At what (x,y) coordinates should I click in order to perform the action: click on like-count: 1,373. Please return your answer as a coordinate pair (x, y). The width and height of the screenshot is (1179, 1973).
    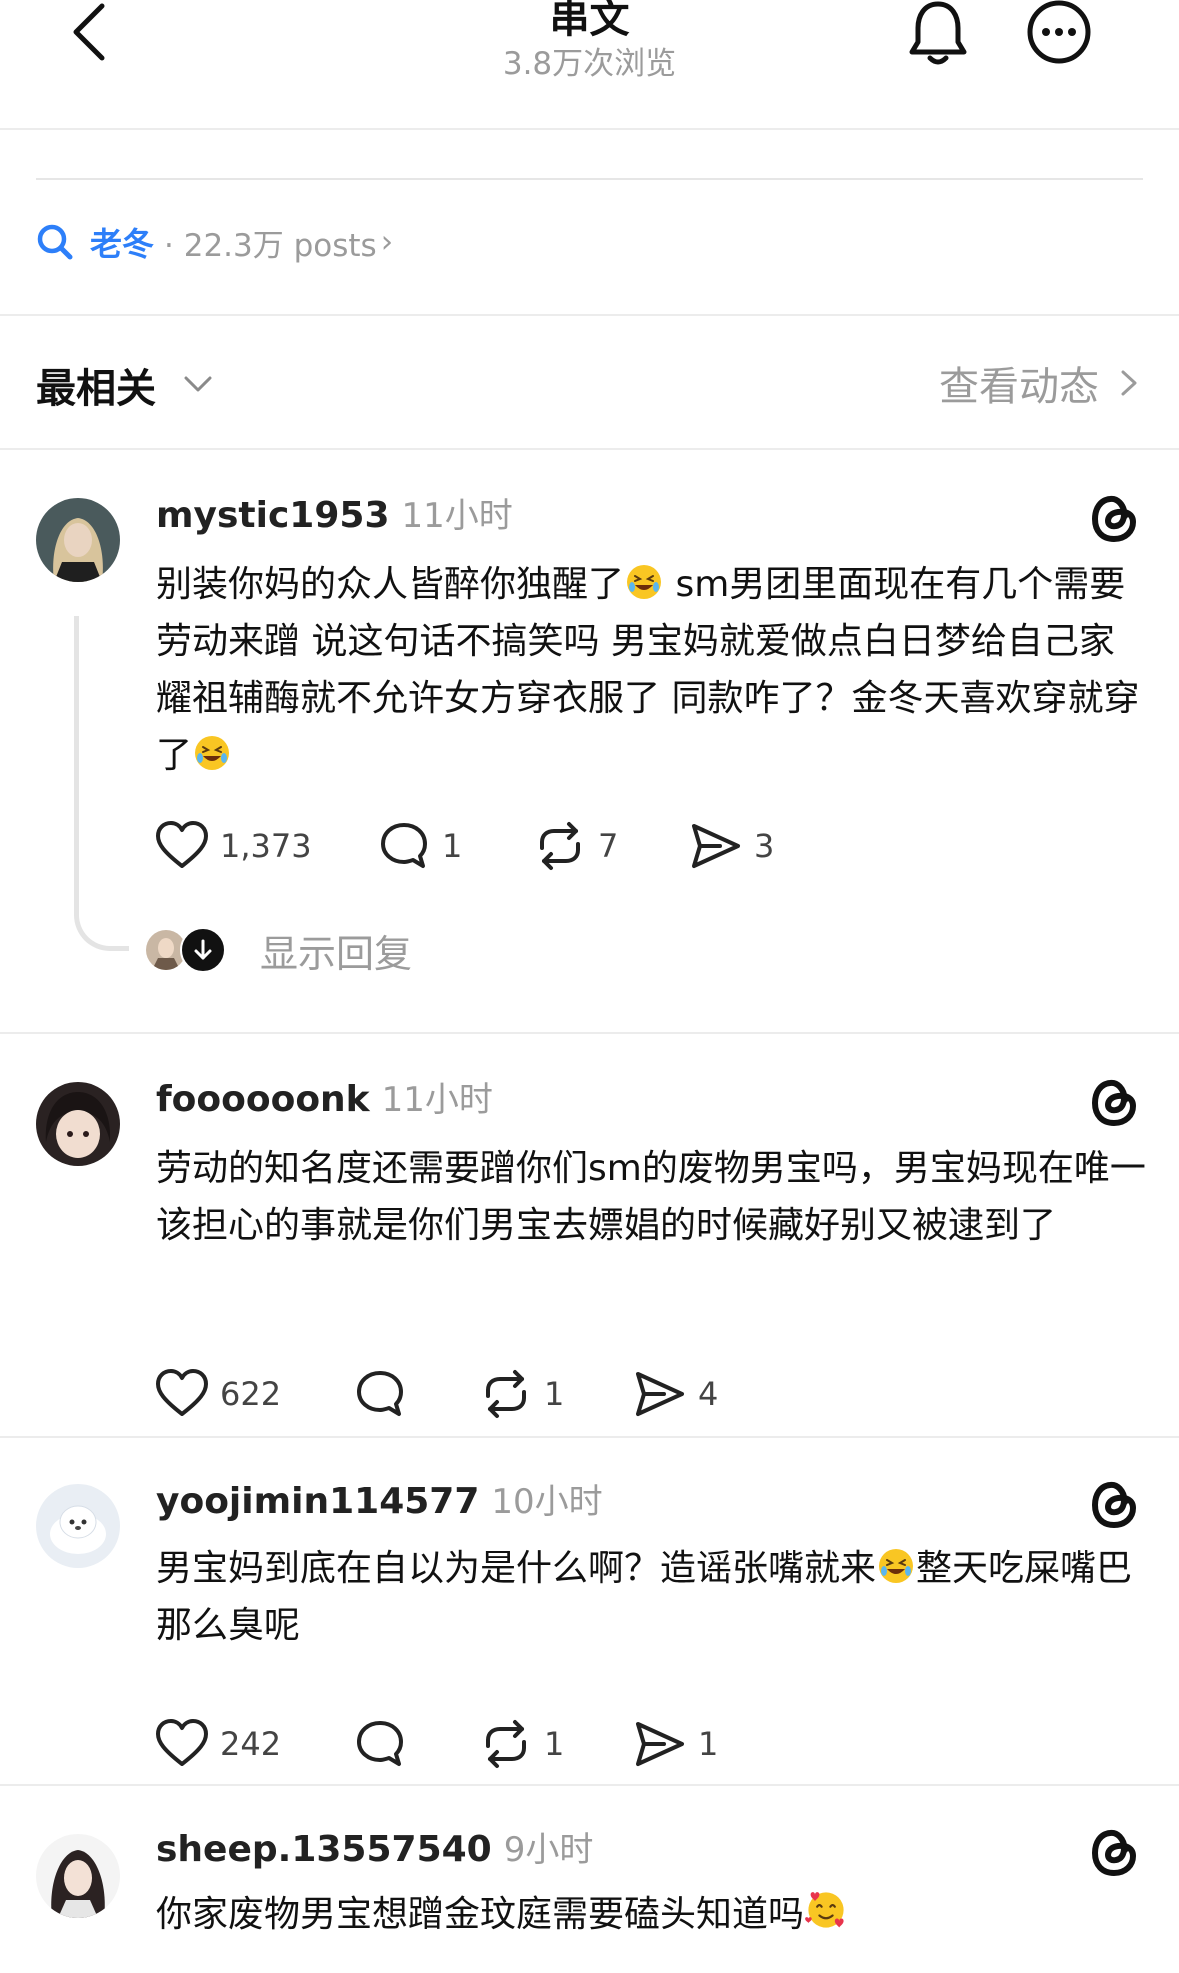
    Looking at the image, I should click on (266, 846).